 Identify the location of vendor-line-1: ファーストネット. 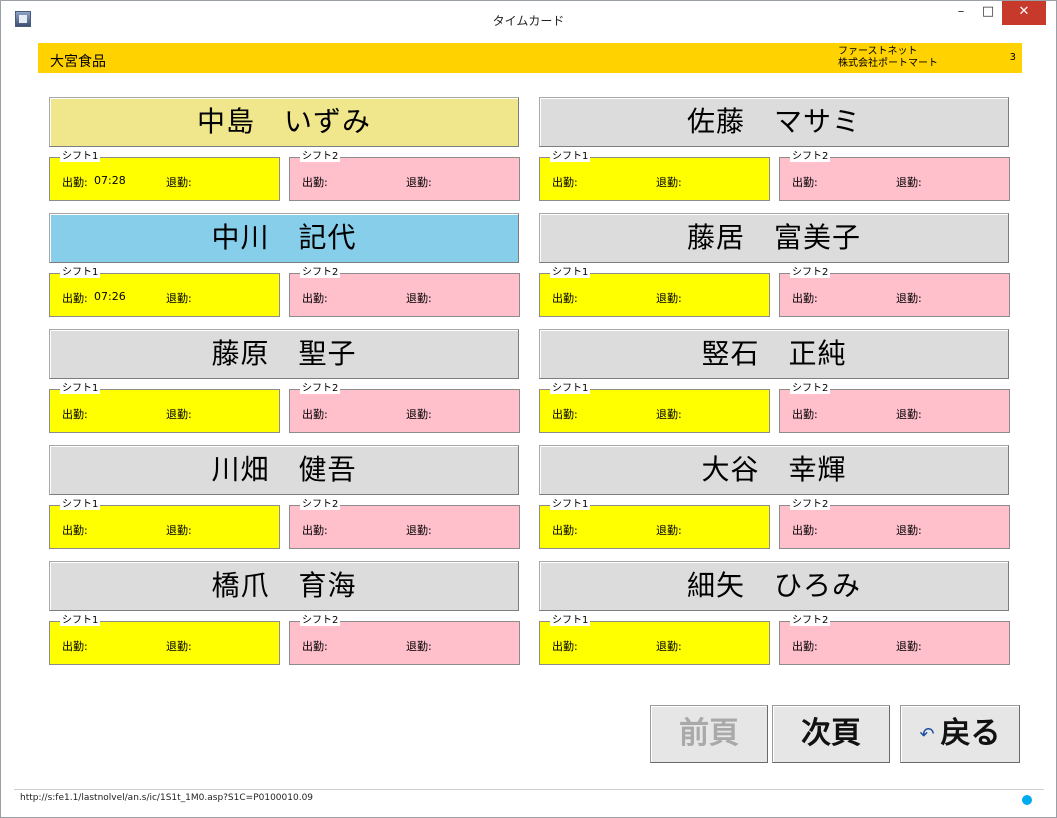
(878, 51).